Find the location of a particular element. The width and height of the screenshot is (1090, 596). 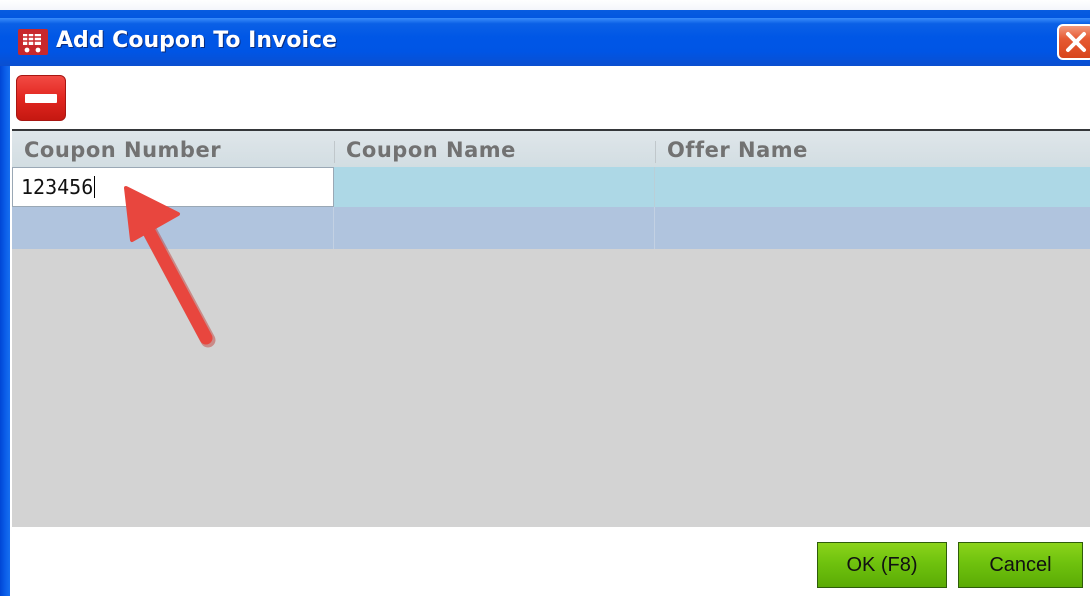

close-button is located at coordinates (1073, 42).